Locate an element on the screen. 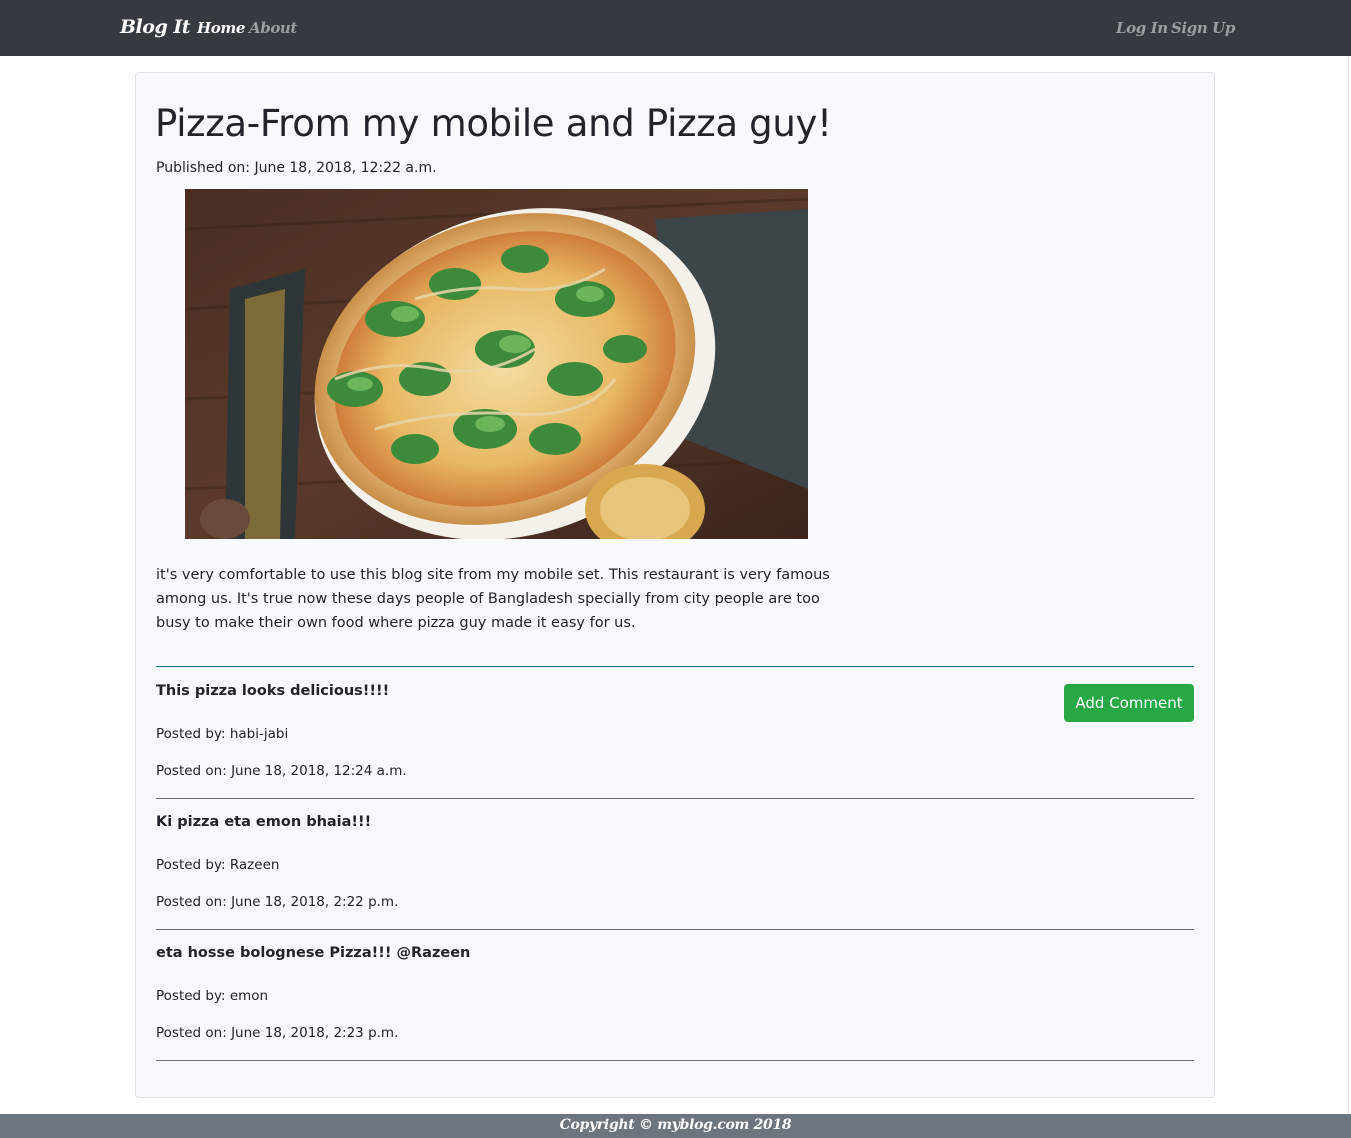  signup-link: Sign Up is located at coordinates (1203, 28).